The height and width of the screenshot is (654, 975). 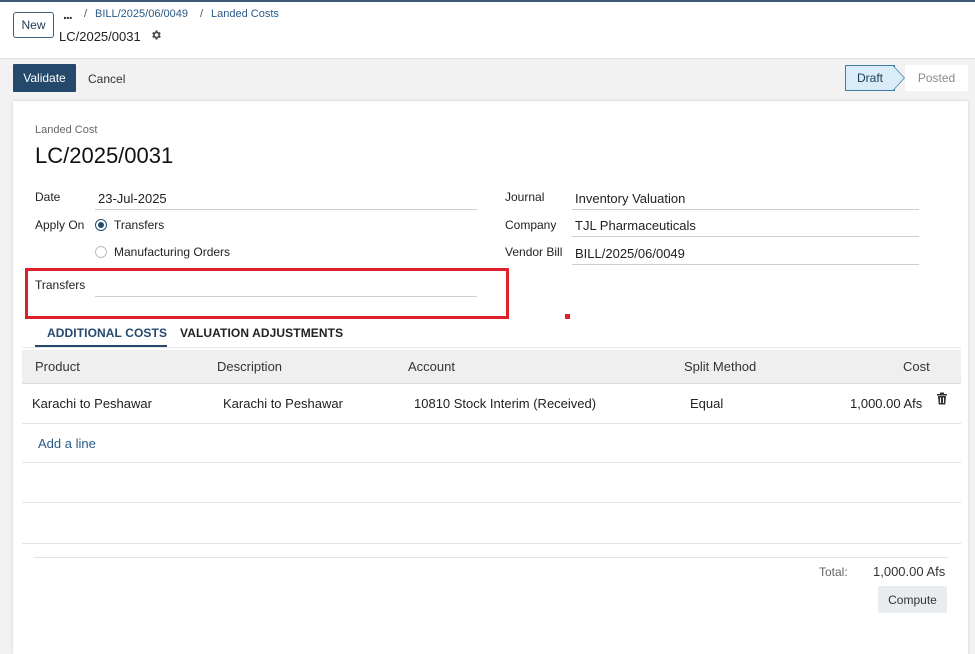 I want to click on company-underline, so click(x=745, y=236).